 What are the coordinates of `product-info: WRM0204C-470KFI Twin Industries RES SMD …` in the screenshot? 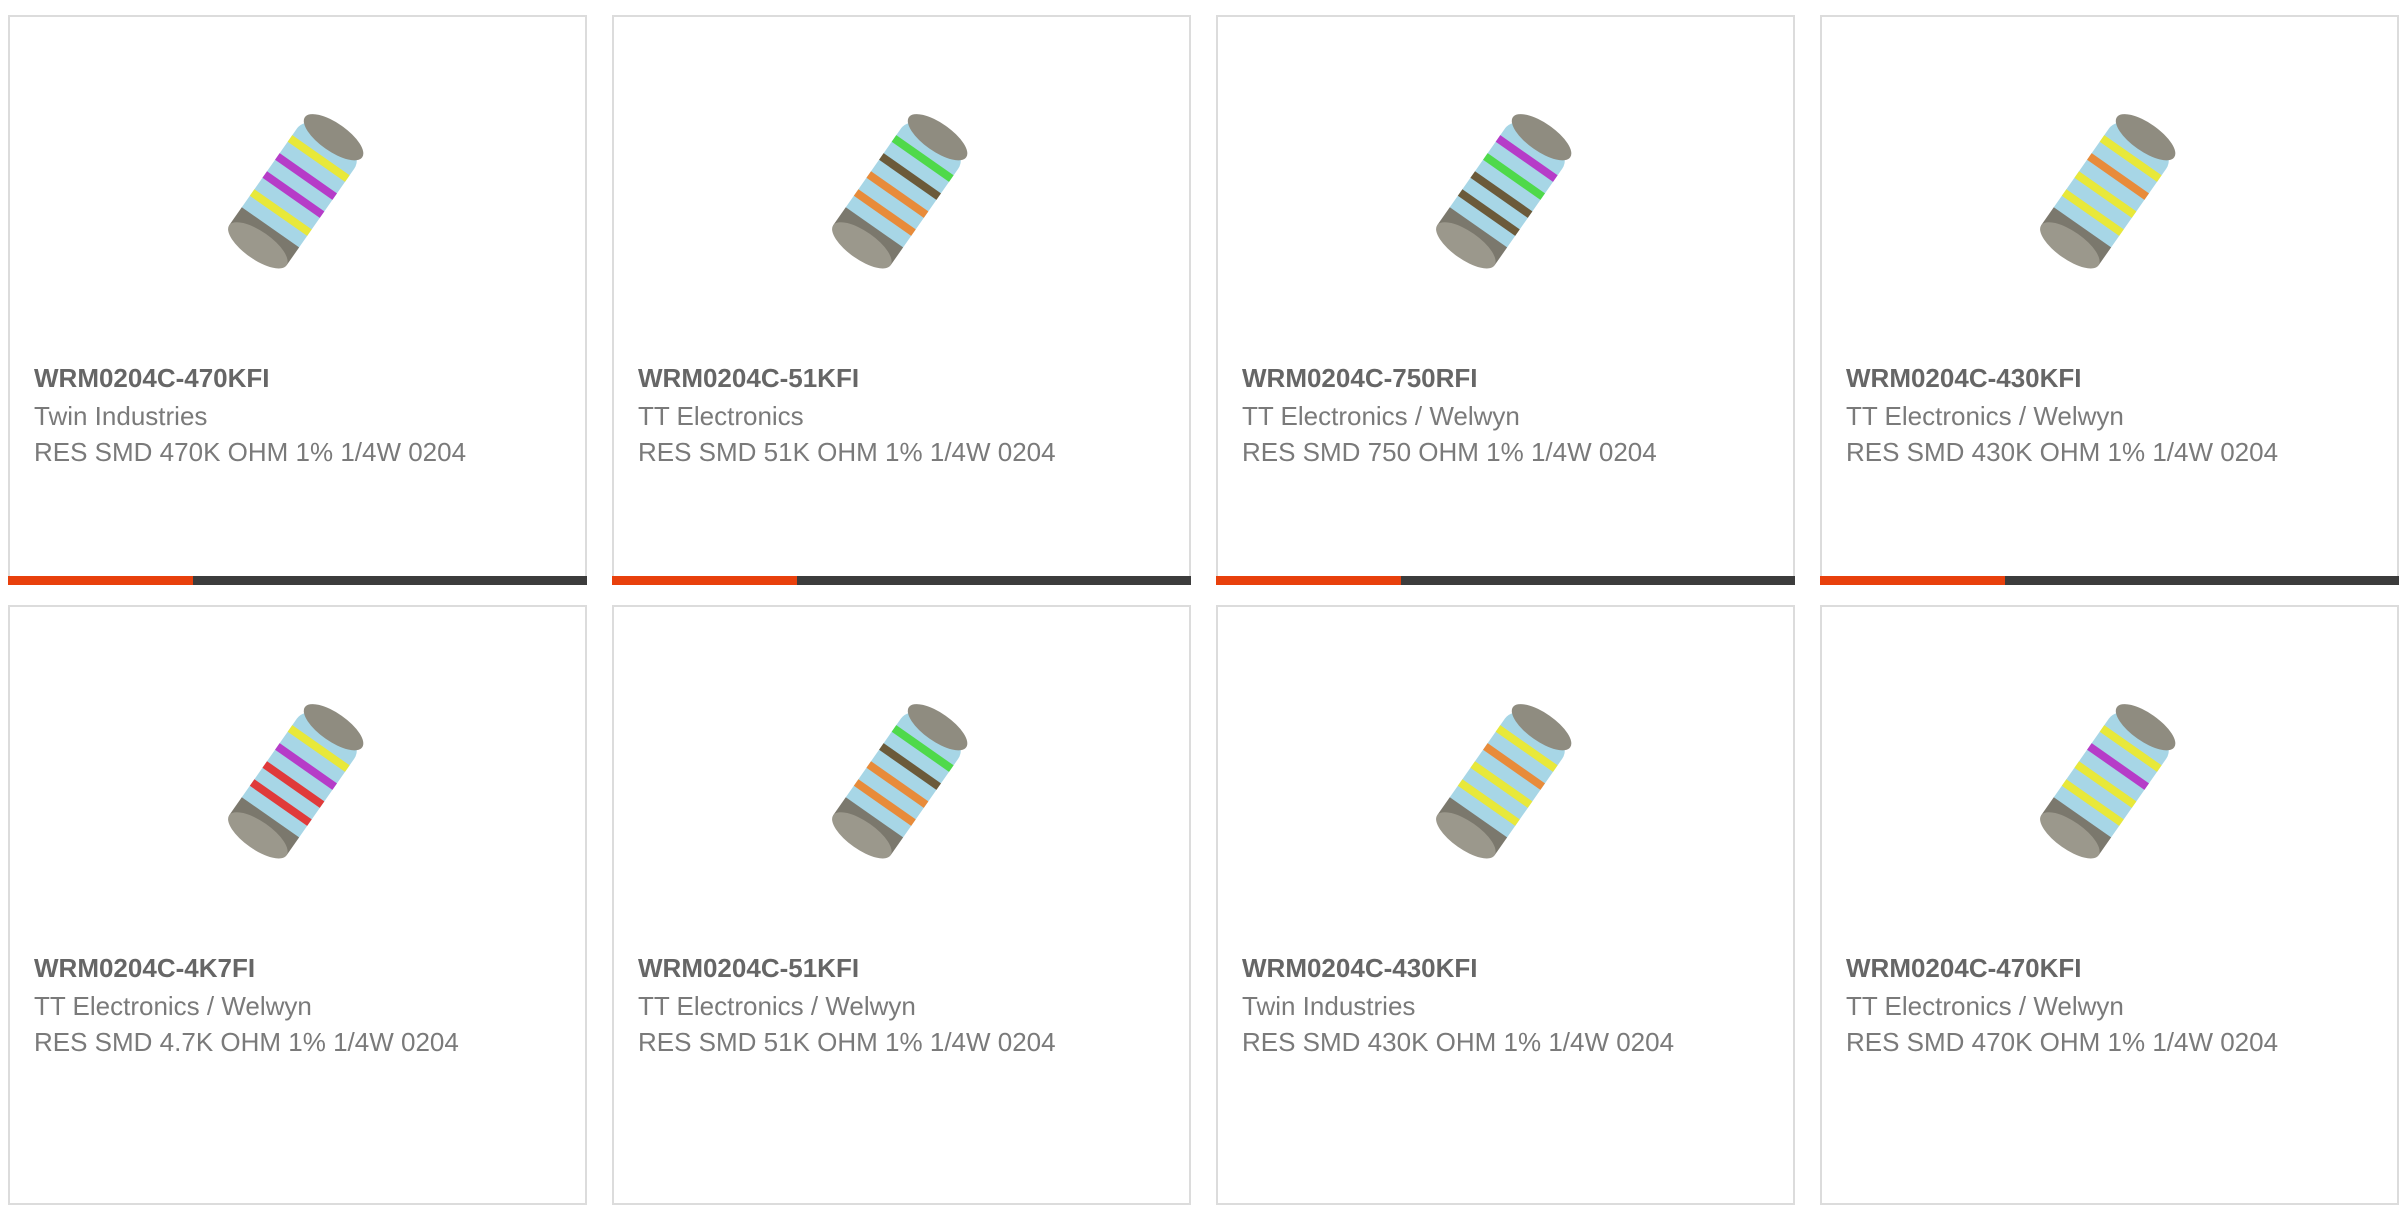 It's located at (297, 415).